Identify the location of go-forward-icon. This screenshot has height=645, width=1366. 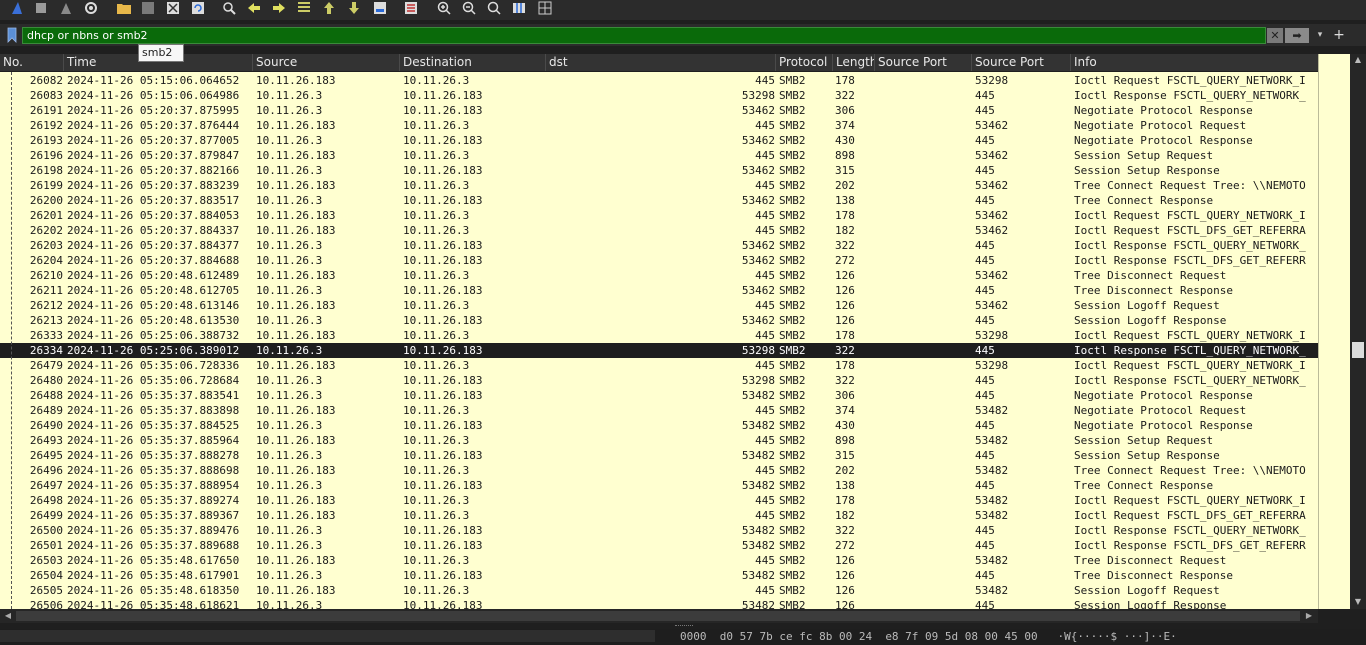
(279, 8).